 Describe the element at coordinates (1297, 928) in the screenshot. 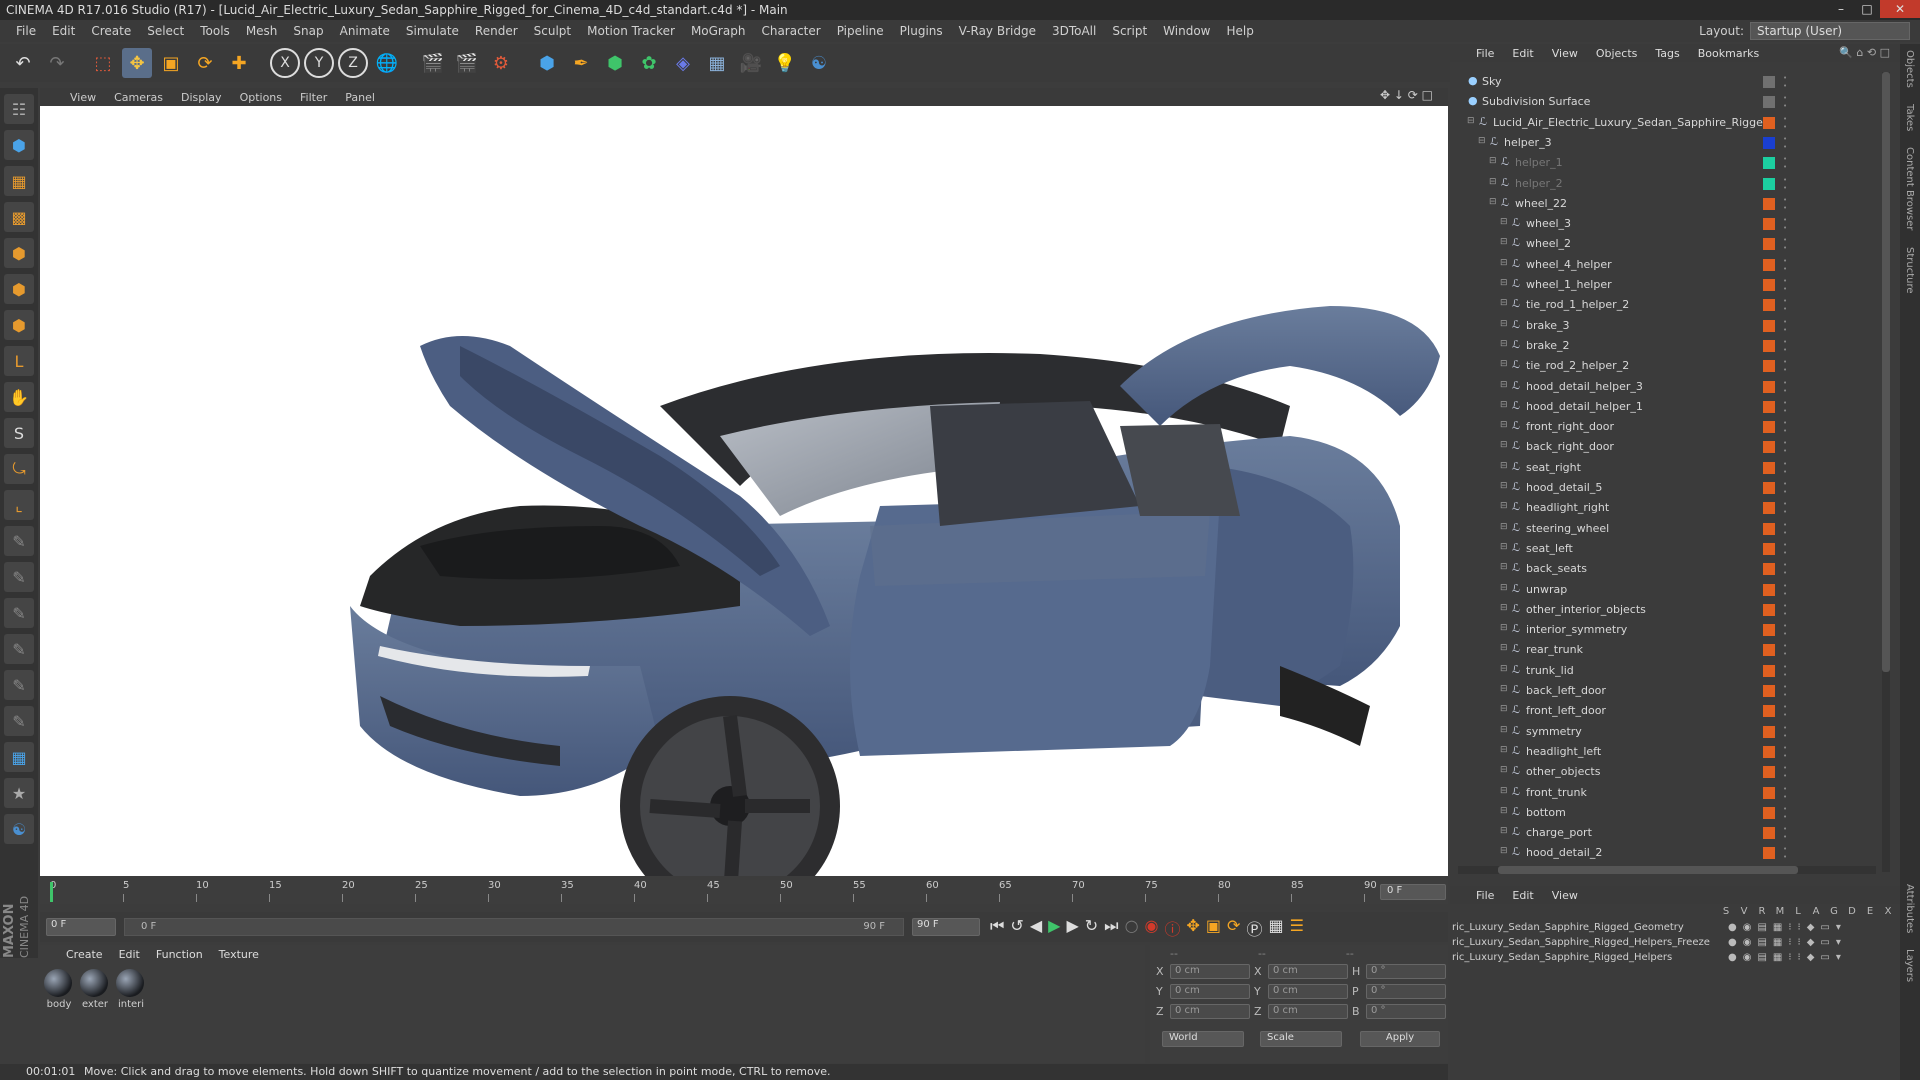

I see `timeline-icon: ☰` at that location.